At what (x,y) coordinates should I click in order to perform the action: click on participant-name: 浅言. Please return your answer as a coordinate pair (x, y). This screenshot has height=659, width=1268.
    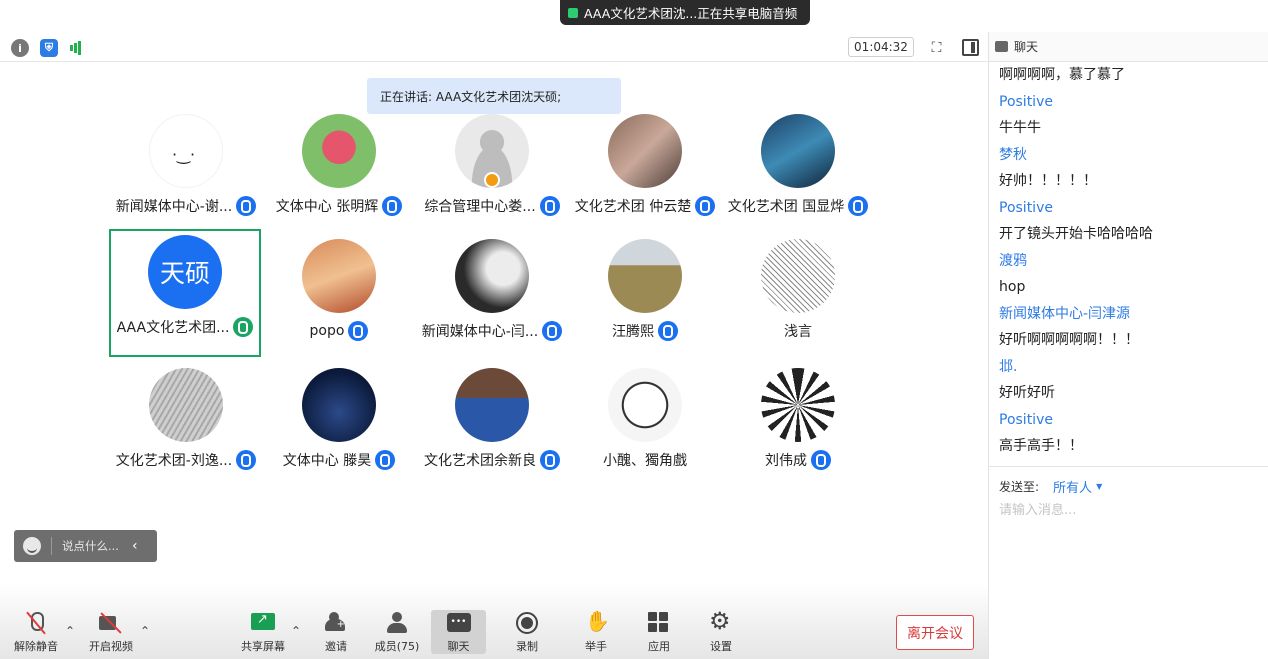
    Looking at the image, I should click on (798, 332).